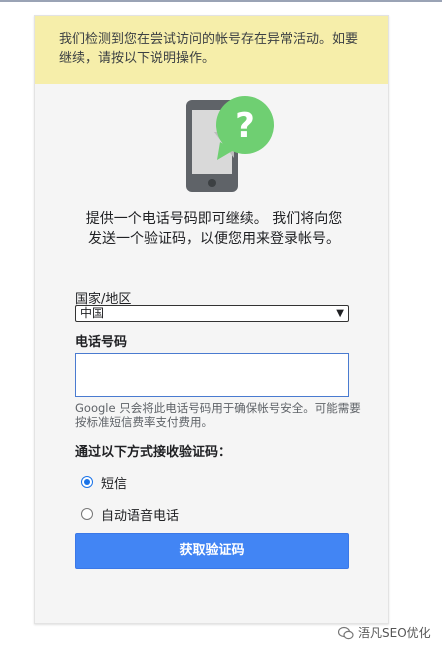  I want to click on voice-call-label: 自动语音电话, so click(140, 516).